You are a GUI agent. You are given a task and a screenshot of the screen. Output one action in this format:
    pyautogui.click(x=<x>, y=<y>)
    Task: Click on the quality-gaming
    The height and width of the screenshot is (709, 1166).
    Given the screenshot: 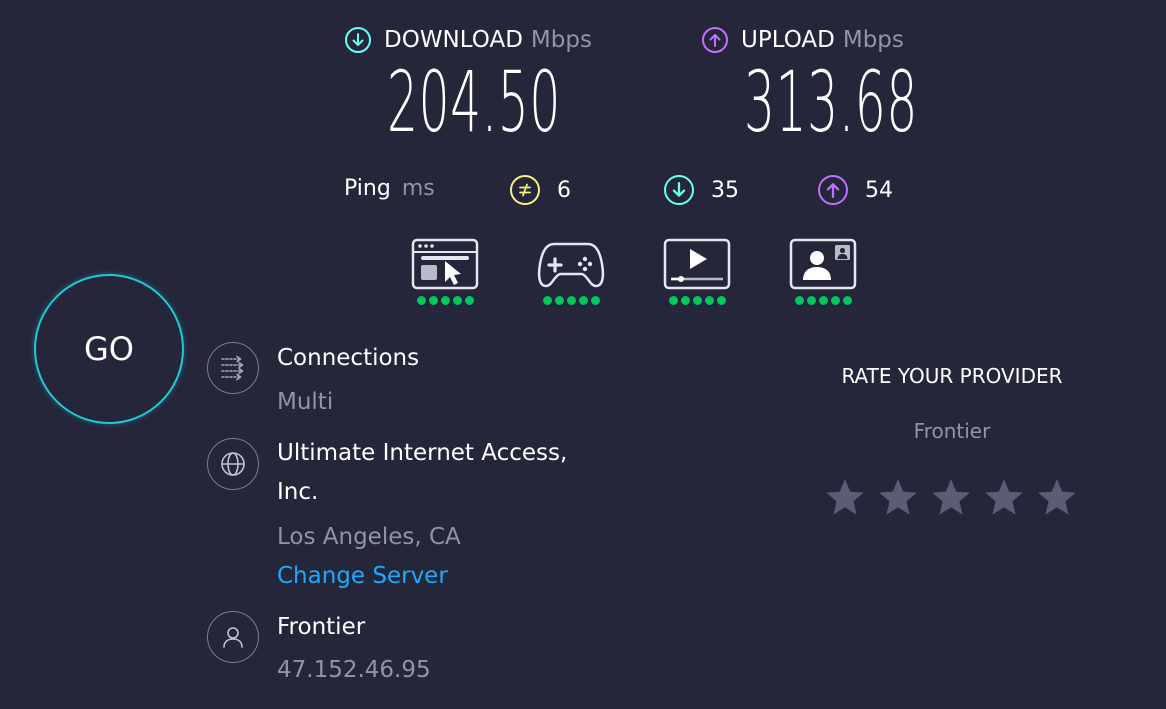 What is the action you would take?
    pyautogui.click(x=571, y=271)
    